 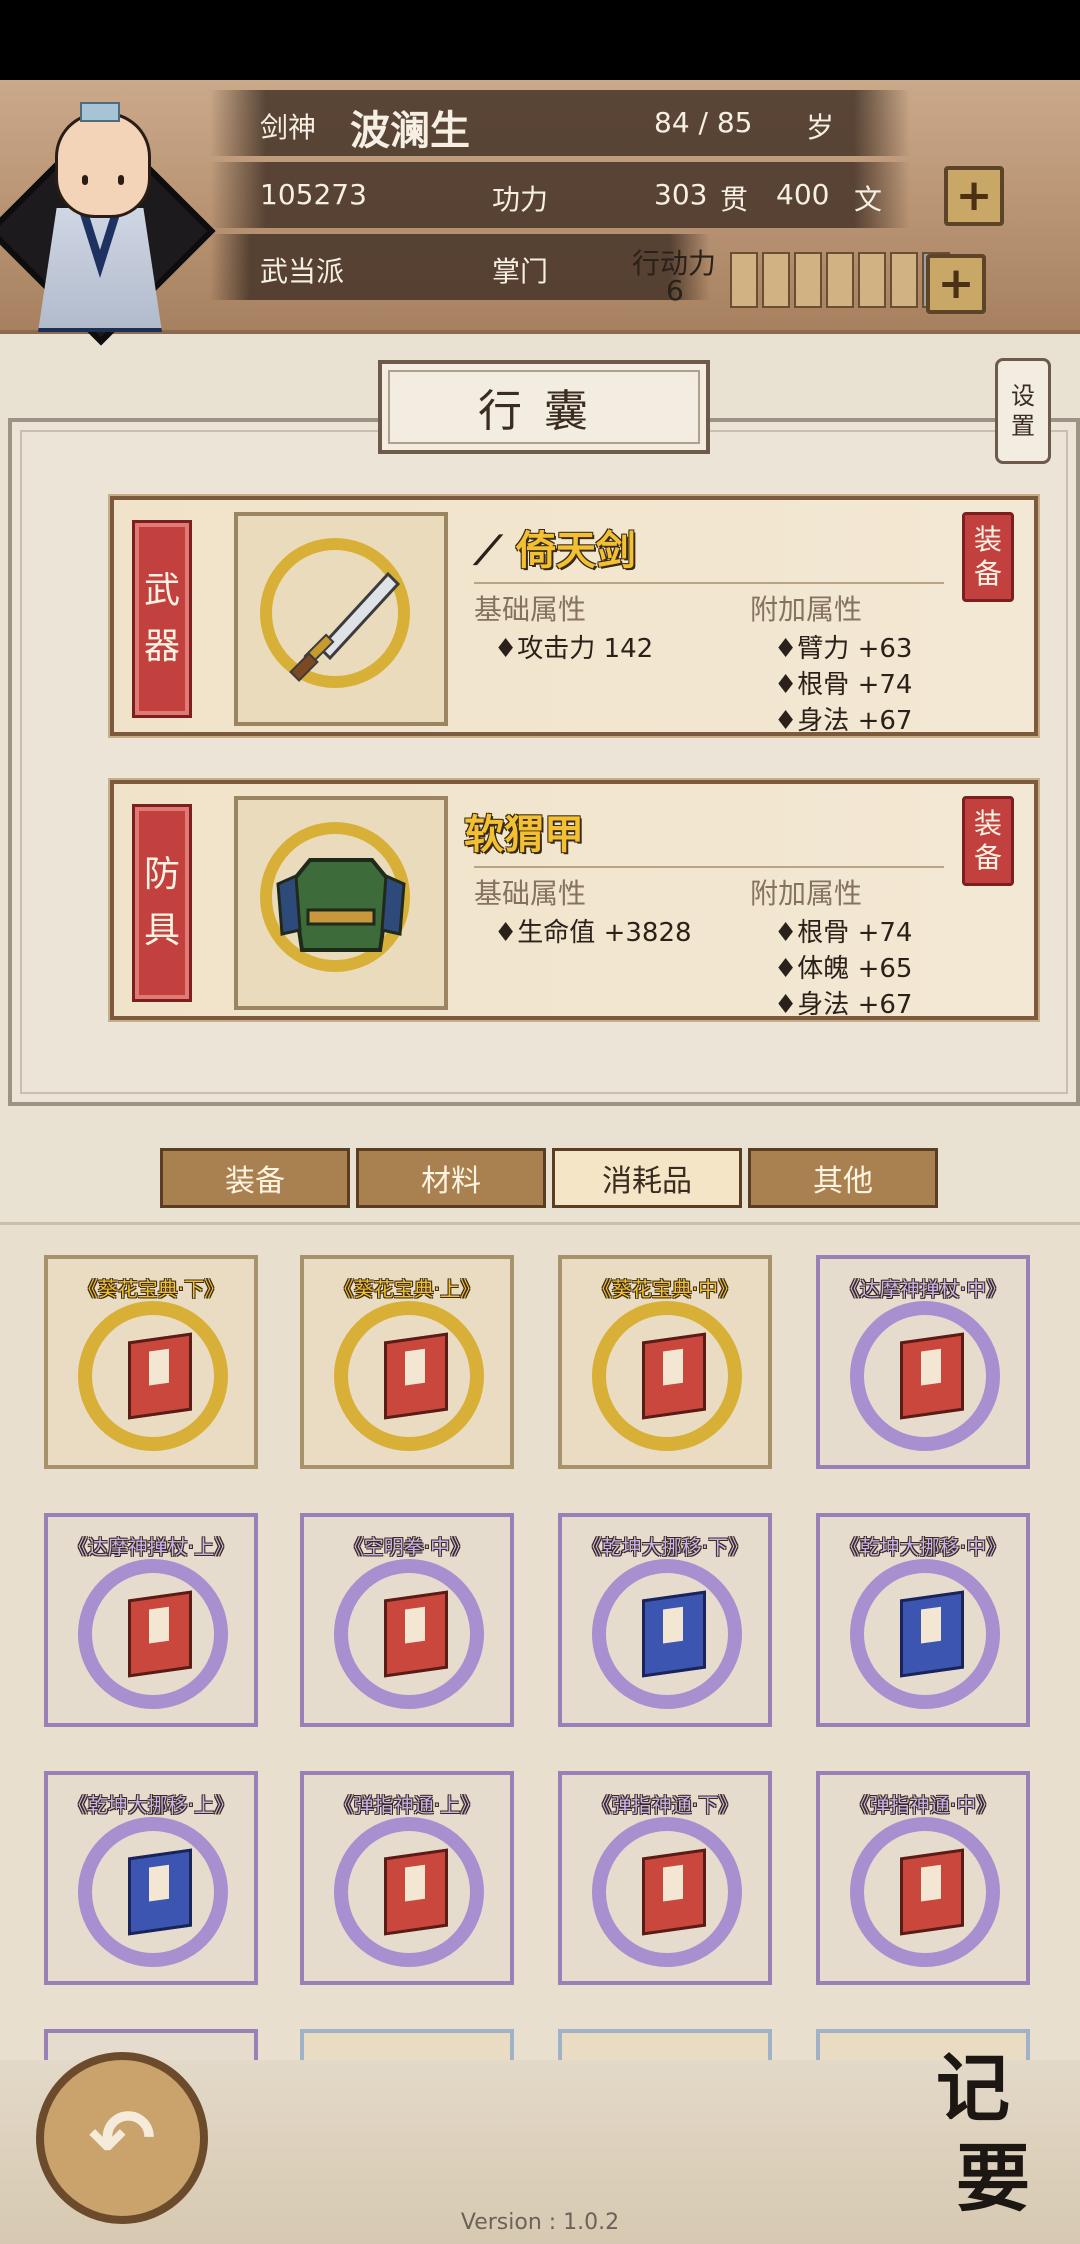 I want to click on inventory-tabs: 装备 材料 消耗品 其他, so click(x=549, y=1178).